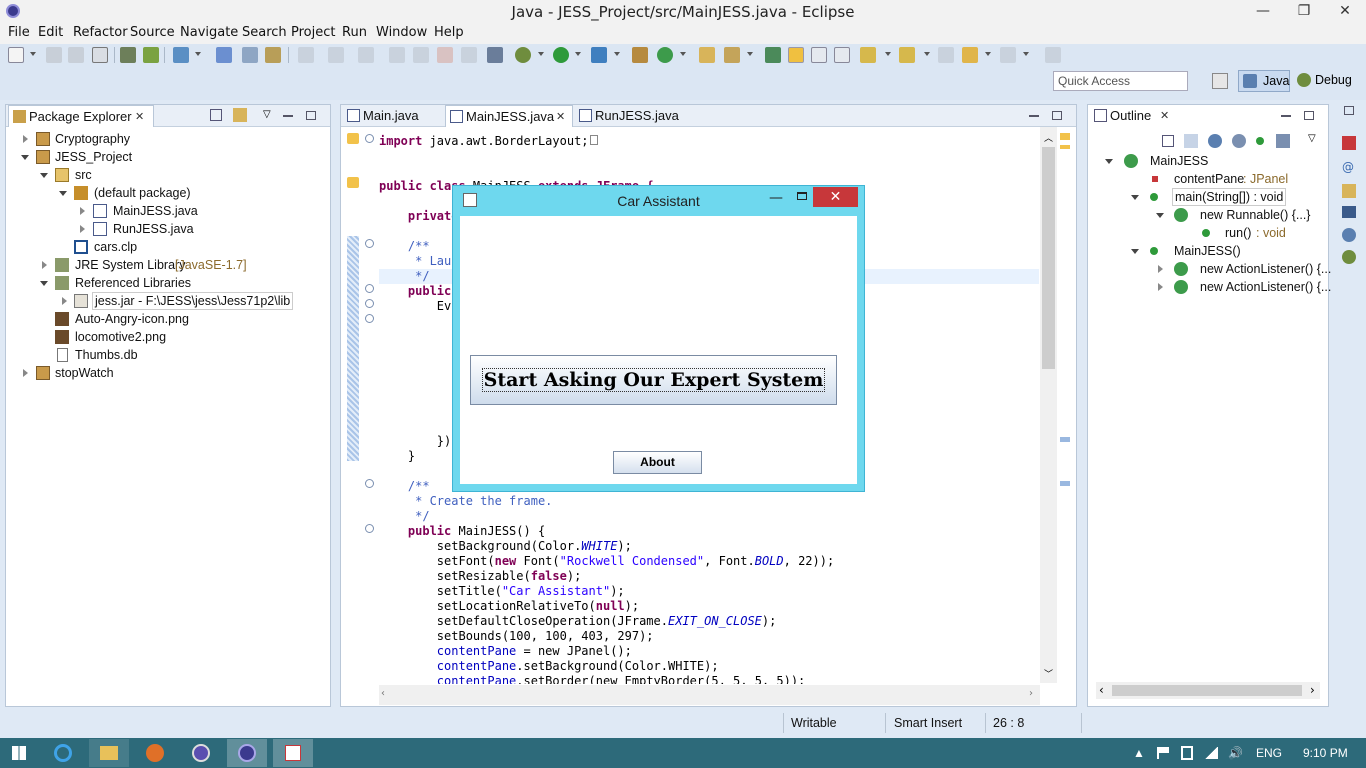 The image size is (1366, 768). I want to click on outline-item-new-runnable: new Runnable() {...}, so click(1207, 215).